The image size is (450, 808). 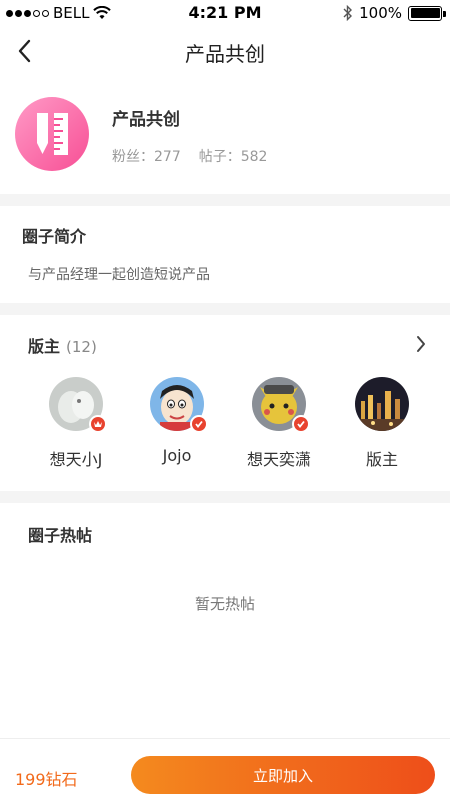 I want to click on ruler-pencil-icon, so click(x=52, y=134).